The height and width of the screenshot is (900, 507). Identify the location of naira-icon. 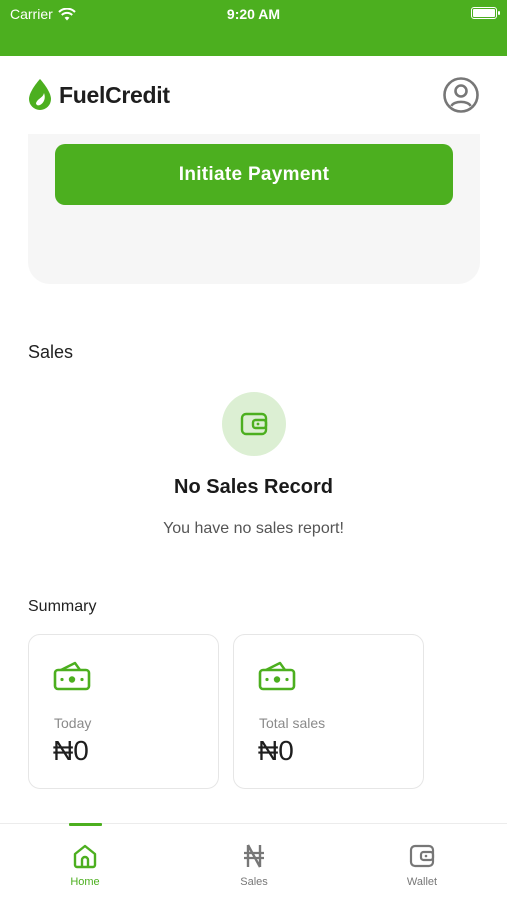
(254, 856).